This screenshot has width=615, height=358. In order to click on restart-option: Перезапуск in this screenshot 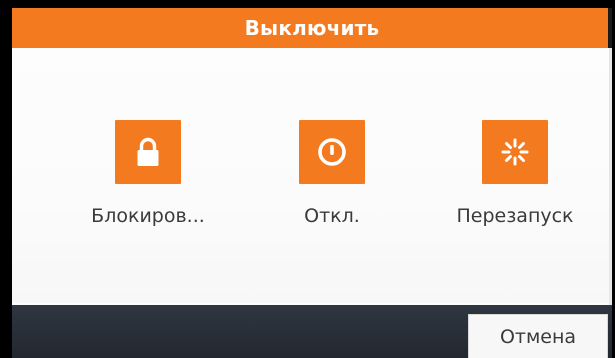, I will do `click(515, 173)`.